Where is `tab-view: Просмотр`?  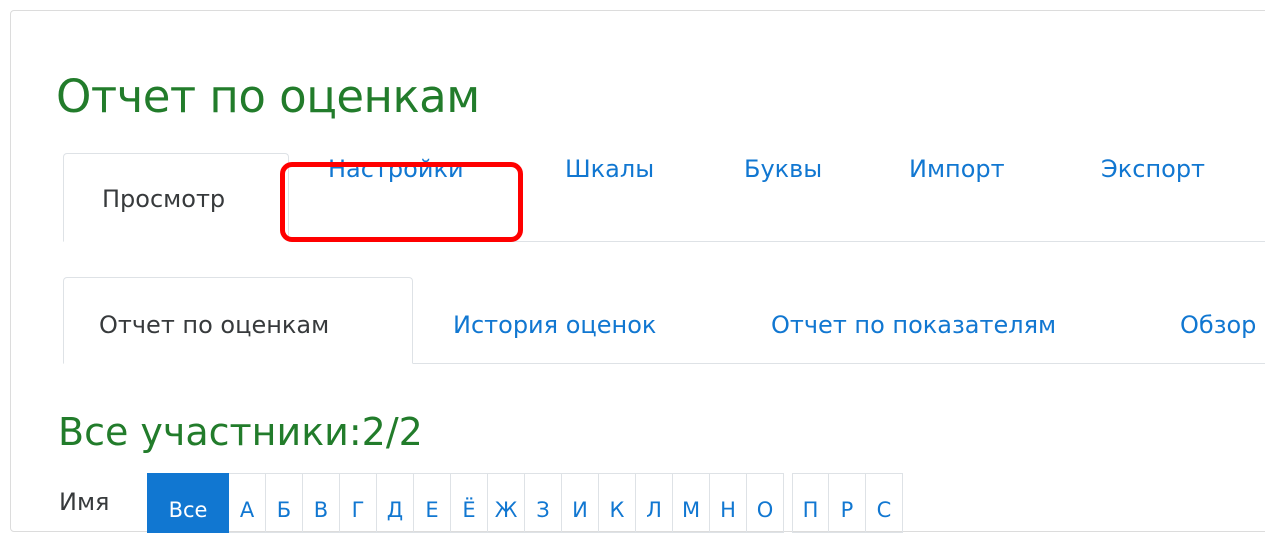 tab-view: Просмотр is located at coordinates (176, 197).